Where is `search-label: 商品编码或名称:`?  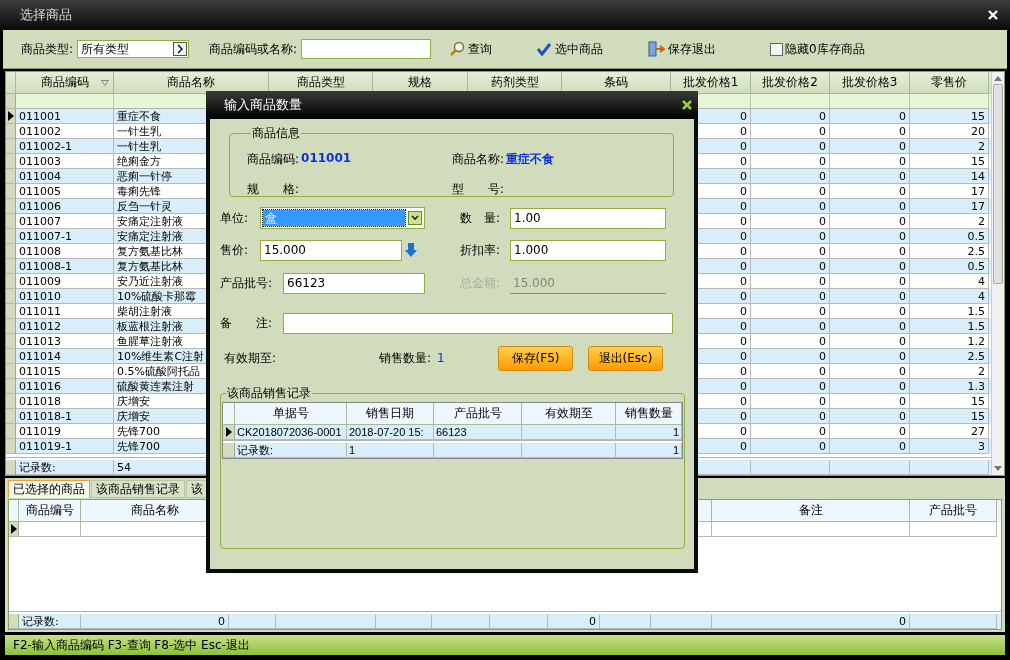
search-label: 商品编码或名称: is located at coordinates (253, 49).